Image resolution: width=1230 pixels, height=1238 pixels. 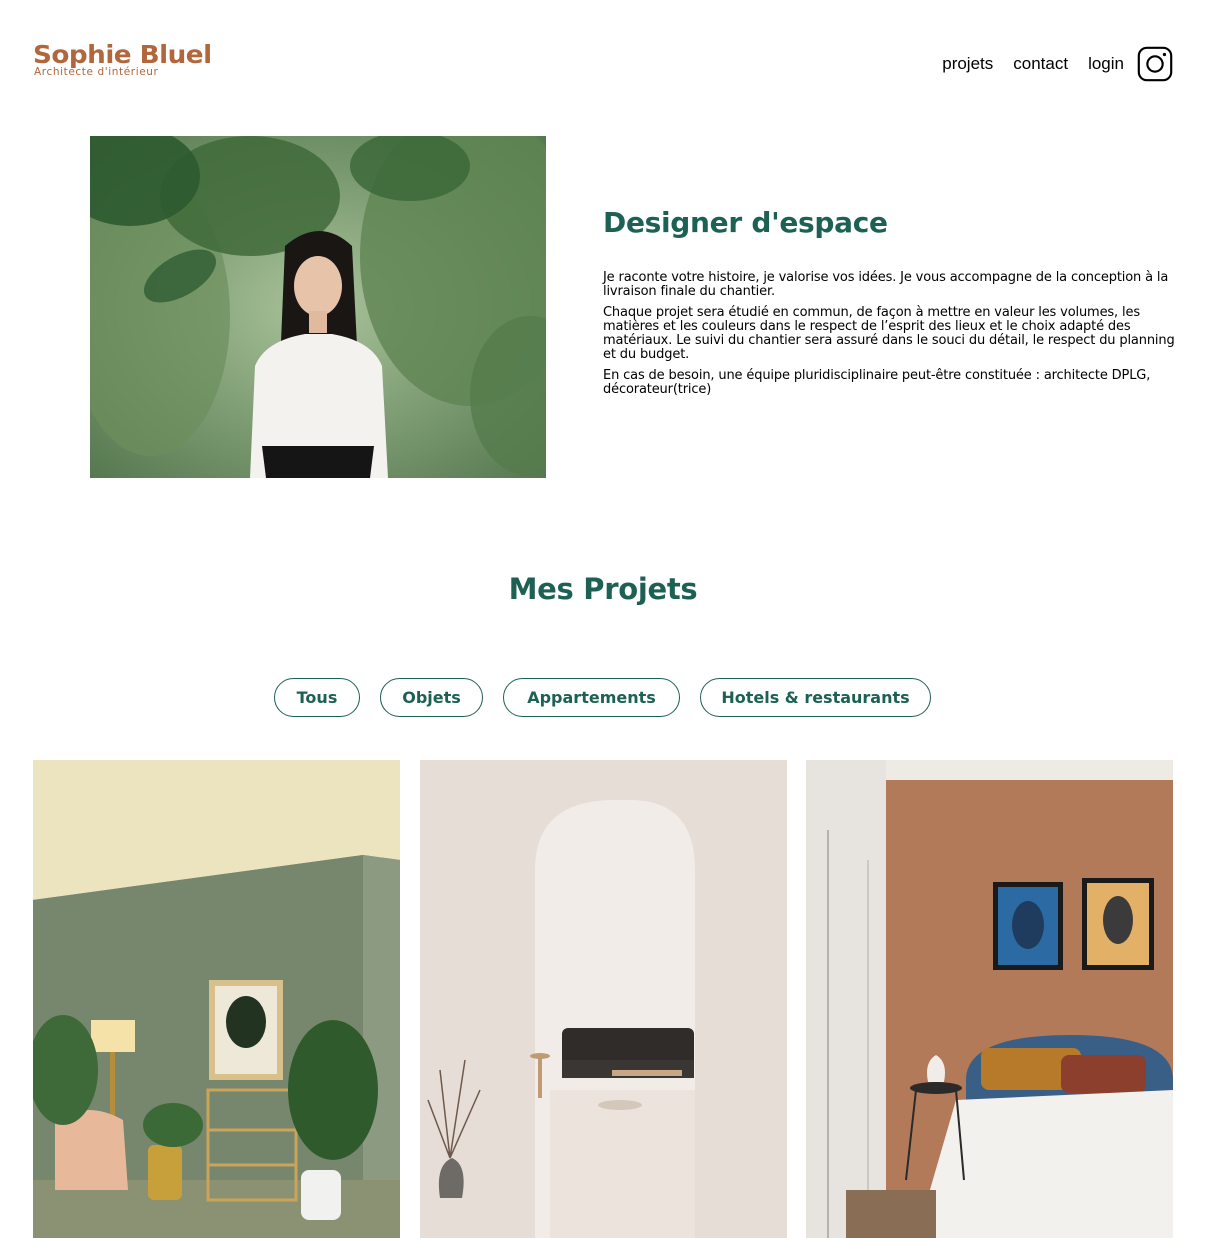 I want to click on nav-link-projets: projets, so click(x=967, y=64).